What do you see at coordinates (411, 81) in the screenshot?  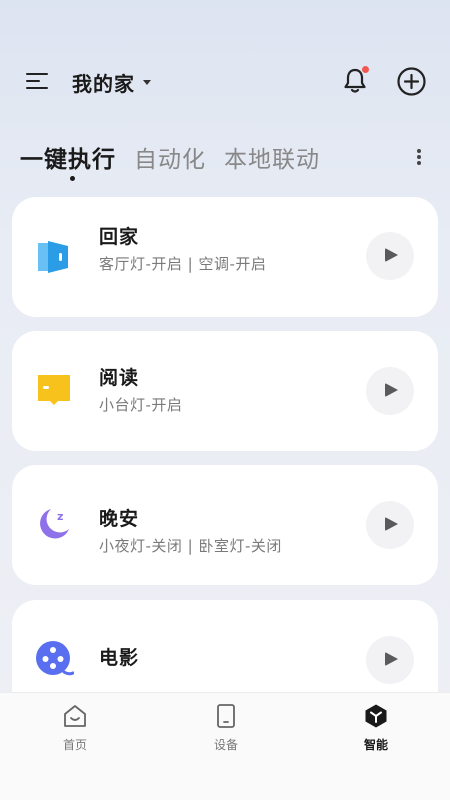 I see `add-icon` at bounding box center [411, 81].